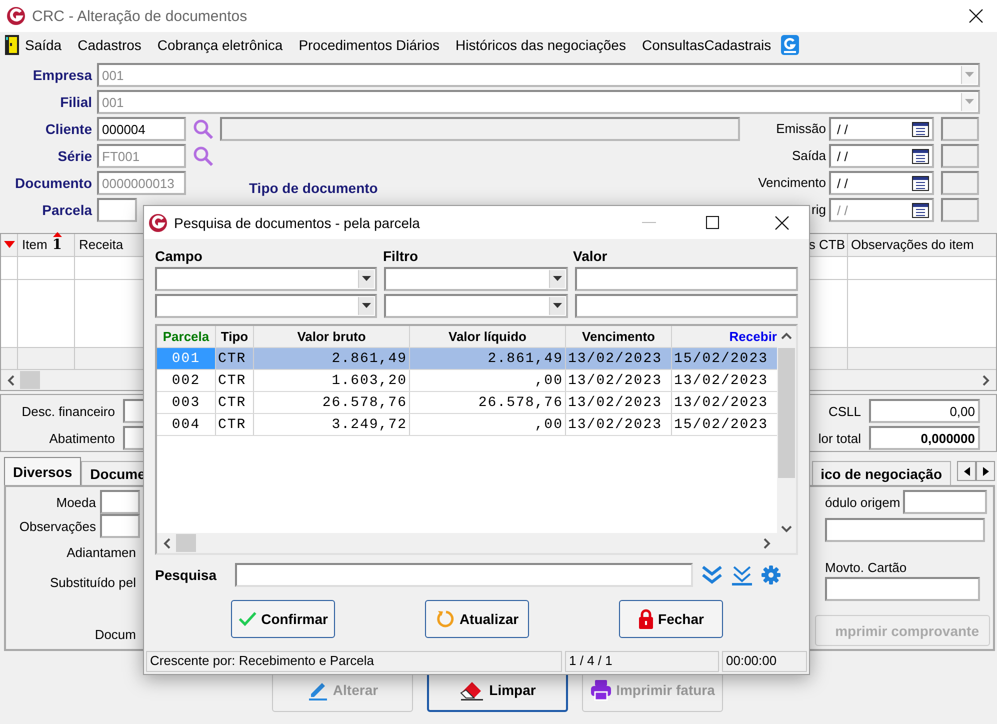 The height and width of the screenshot is (724, 997). Describe the element at coordinates (12, 44) in the screenshot. I see `door-icon` at that location.